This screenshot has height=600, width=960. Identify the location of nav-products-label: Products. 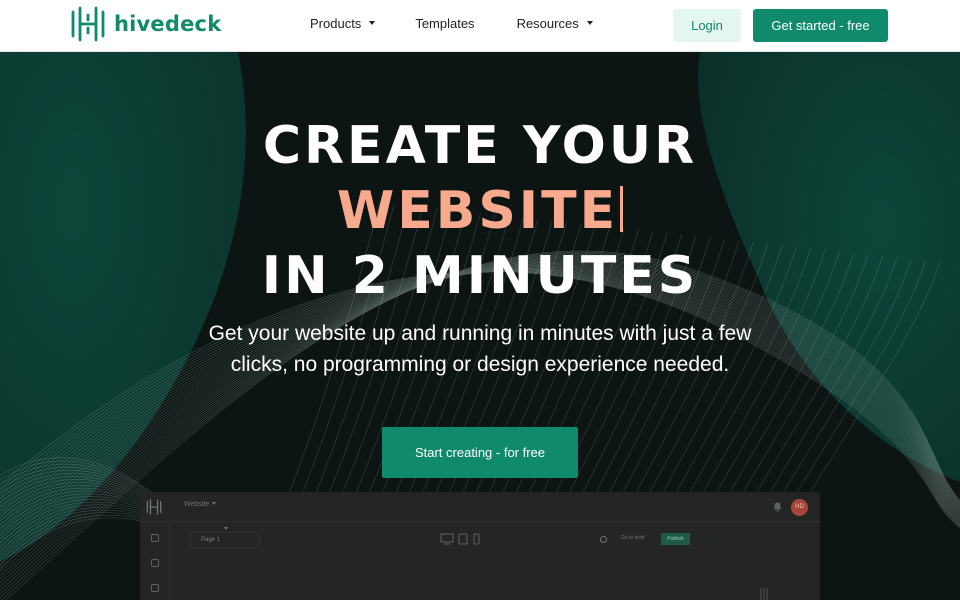
(336, 23).